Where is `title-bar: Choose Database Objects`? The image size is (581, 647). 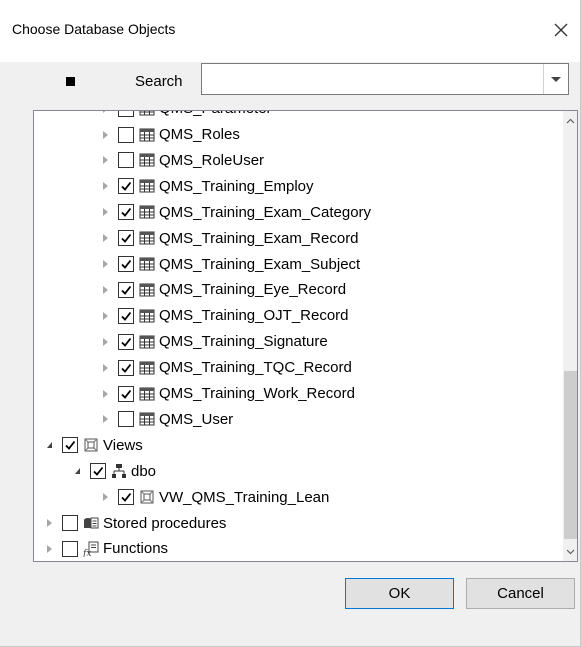
title-bar: Choose Database Objects is located at coordinates (290, 31).